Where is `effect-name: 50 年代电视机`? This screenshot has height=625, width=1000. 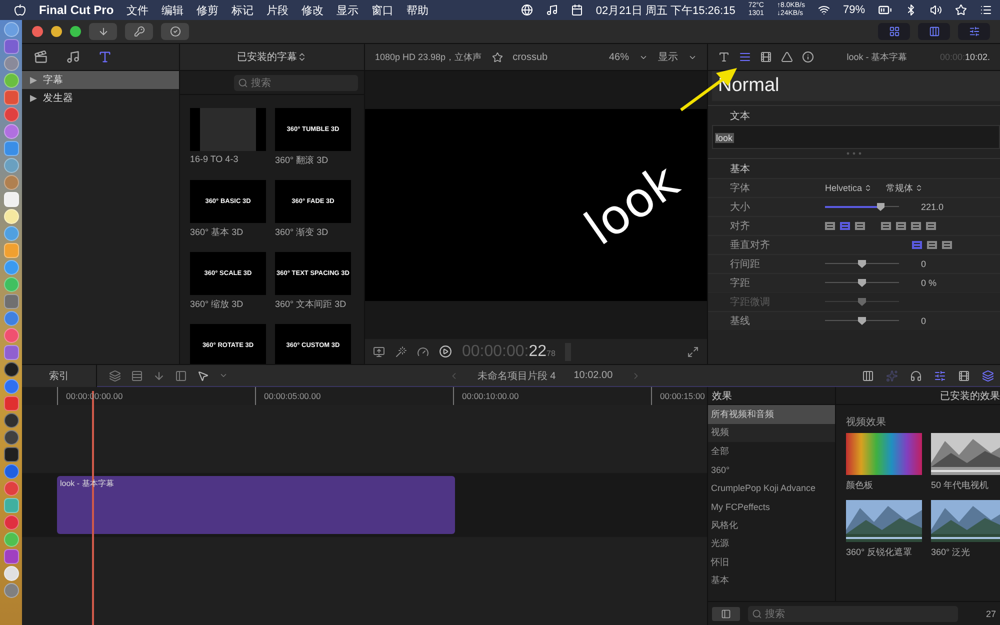
effect-name: 50 年代电视机 is located at coordinates (960, 485).